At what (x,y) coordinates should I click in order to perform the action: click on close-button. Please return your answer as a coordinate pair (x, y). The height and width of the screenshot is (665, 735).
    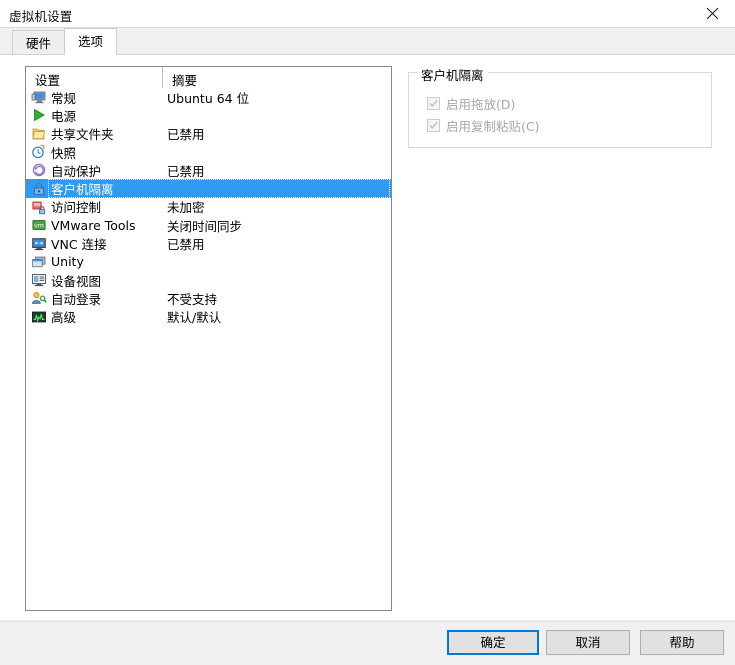
    Looking at the image, I should click on (712, 13).